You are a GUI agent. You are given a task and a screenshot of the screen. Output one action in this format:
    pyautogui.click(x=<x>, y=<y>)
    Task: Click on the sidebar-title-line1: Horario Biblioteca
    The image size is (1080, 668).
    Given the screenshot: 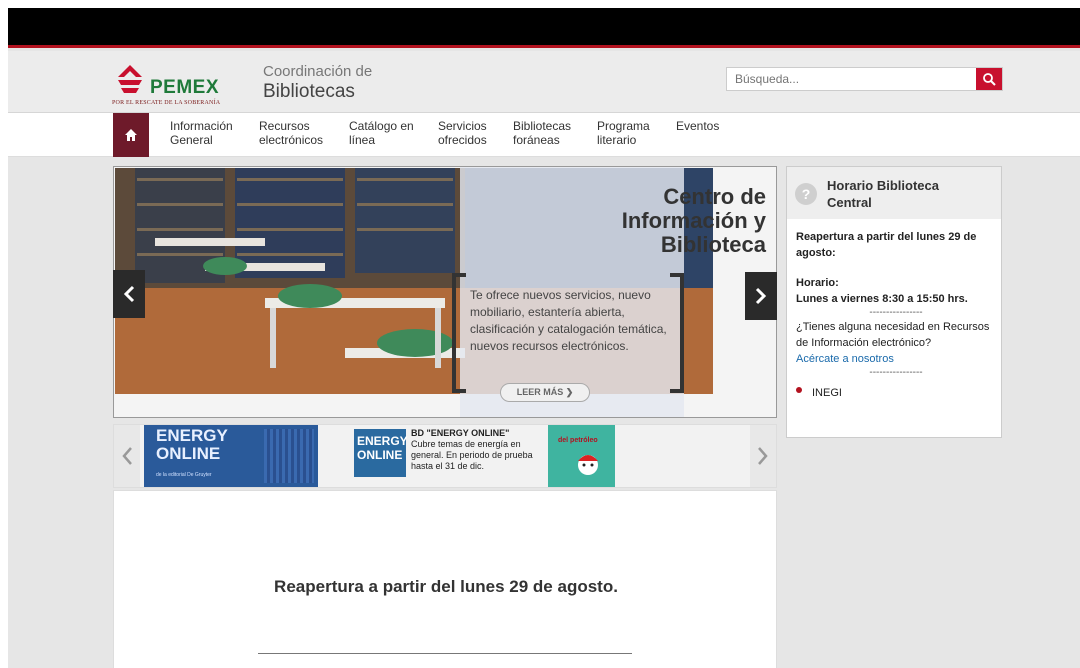 What is the action you would take?
    pyautogui.click(x=883, y=185)
    